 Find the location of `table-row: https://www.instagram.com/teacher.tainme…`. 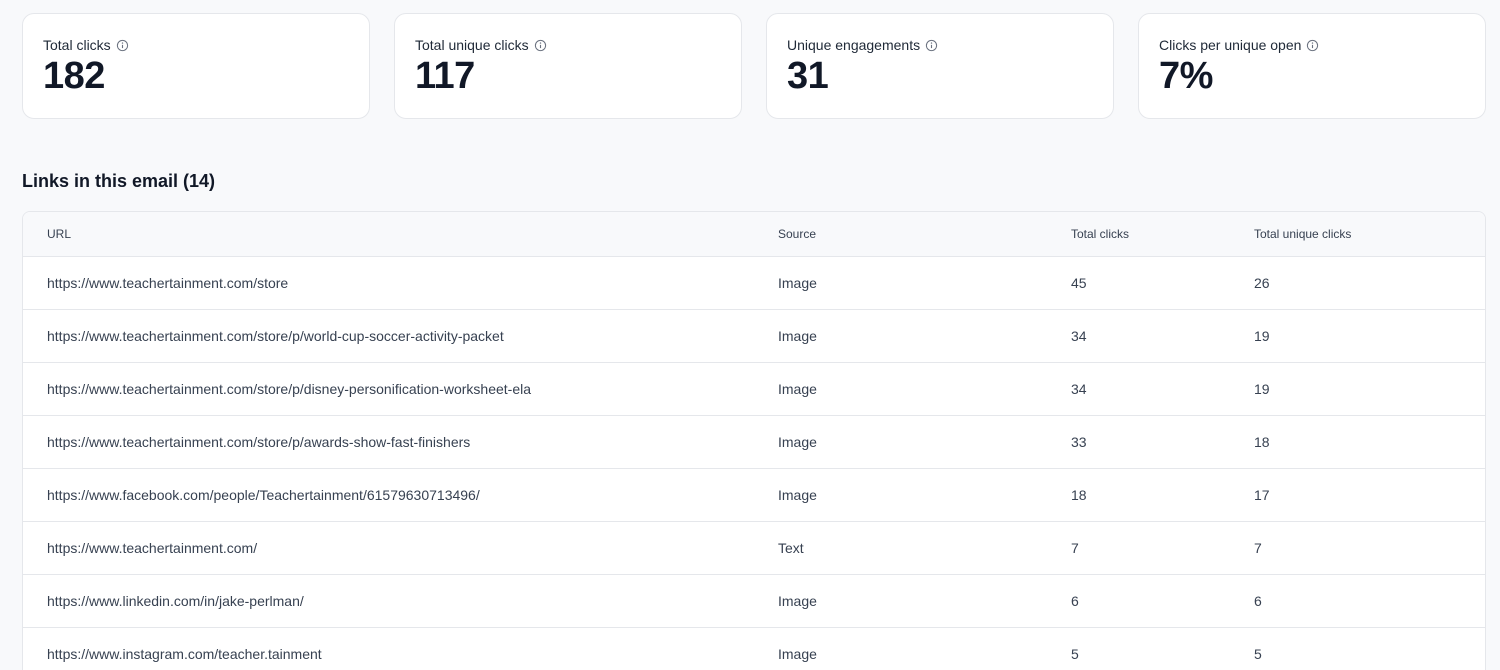

table-row: https://www.instagram.com/teacher.tainme… is located at coordinates (754, 648).